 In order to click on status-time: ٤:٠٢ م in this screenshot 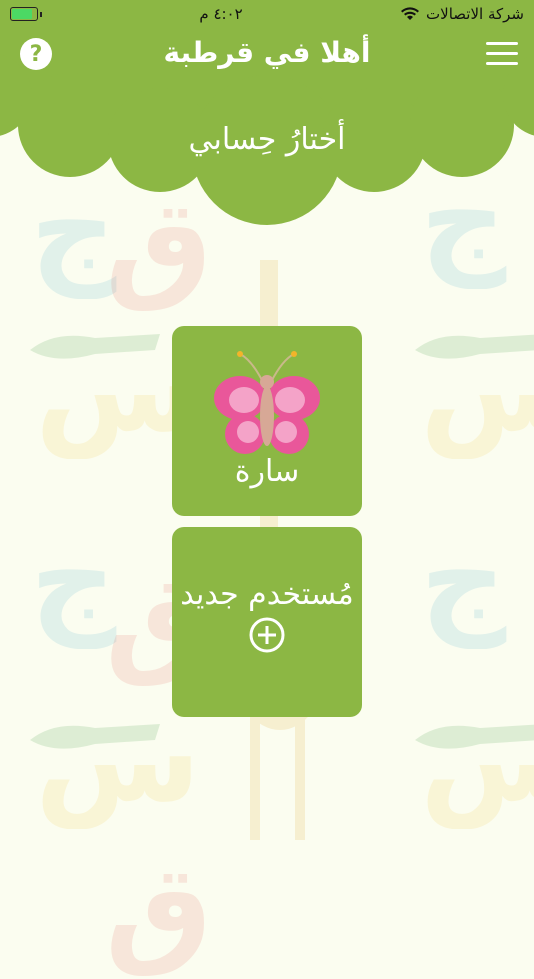, I will do `click(221, 14)`.